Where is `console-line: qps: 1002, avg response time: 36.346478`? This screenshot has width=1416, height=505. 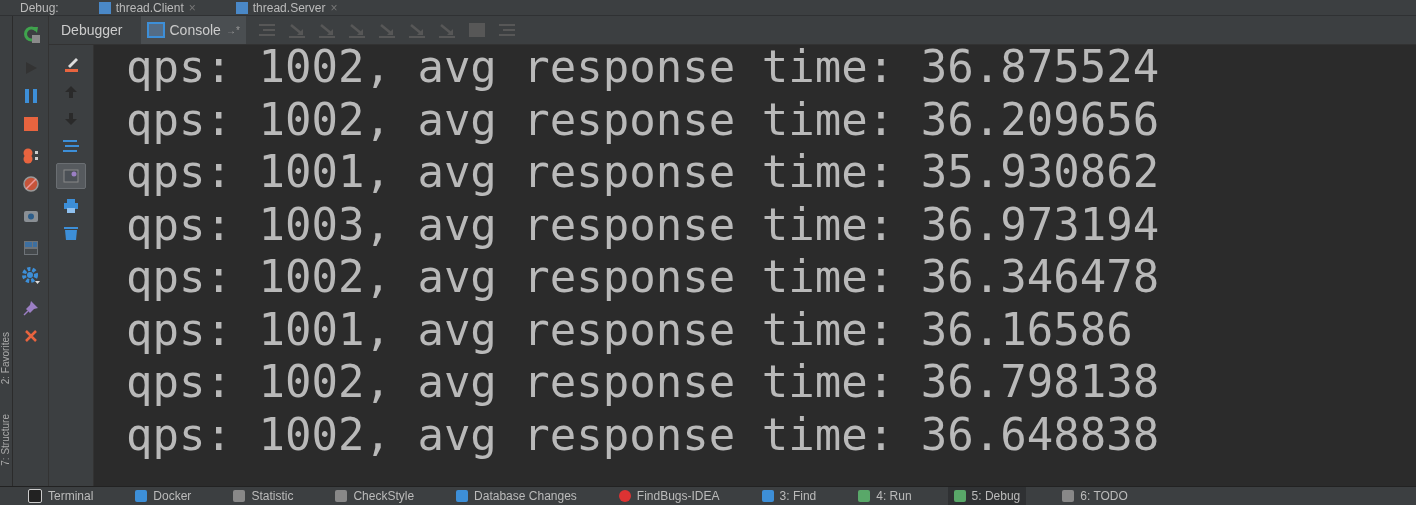 console-line: qps: 1002, avg response time: 36.346478 is located at coordinates (643, 277).